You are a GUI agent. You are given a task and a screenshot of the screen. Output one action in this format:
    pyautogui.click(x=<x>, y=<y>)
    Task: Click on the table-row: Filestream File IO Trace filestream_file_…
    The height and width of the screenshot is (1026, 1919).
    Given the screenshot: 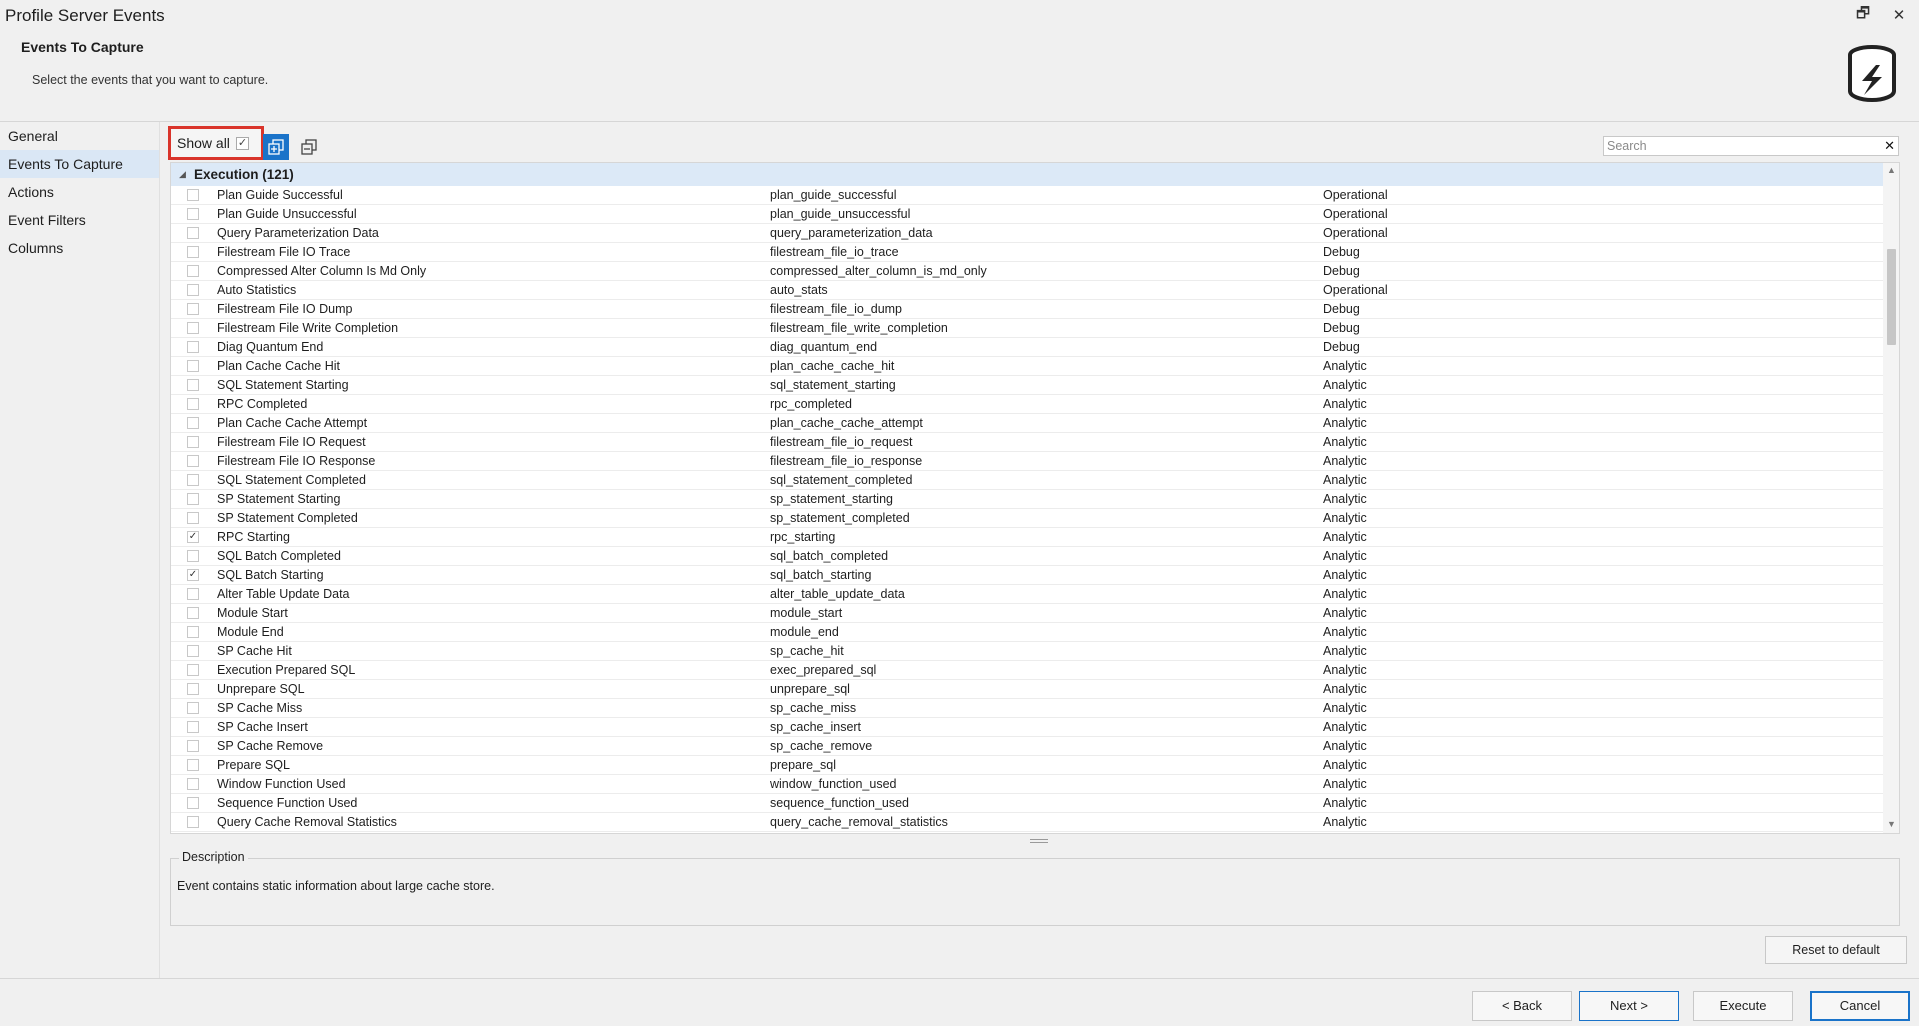 What is the action you would take?
    pyautogui.click(x=1027, y=252)
    